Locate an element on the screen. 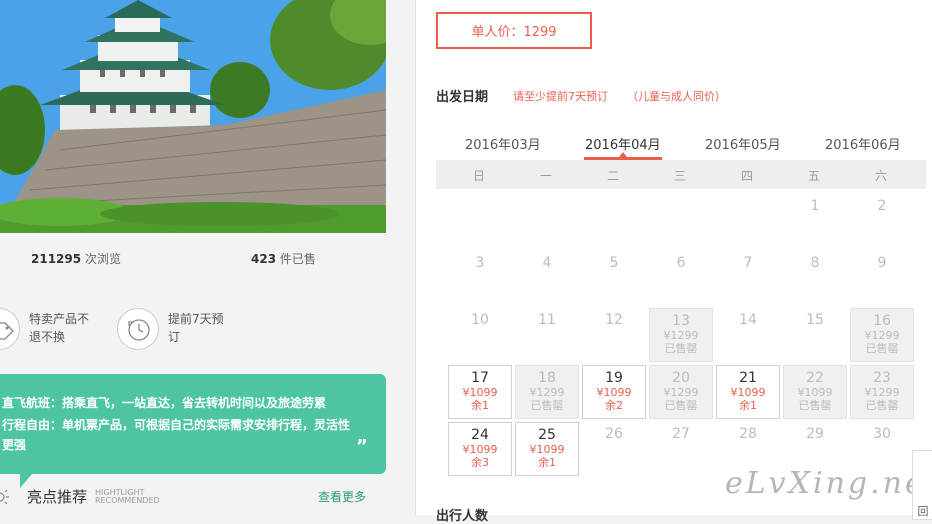 The image size is (932, 524). calendar-day-14: 14 is located at coordinates (748, 335).